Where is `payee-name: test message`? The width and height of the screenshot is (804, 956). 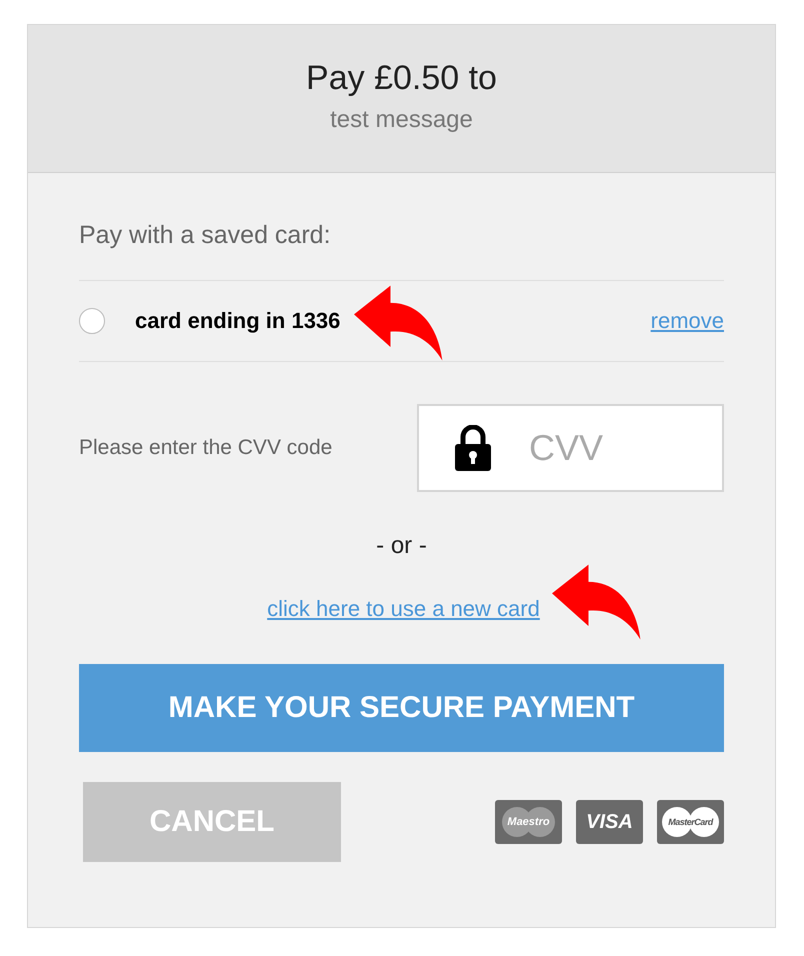 payee-name: test message is located at coordinates (401, 120).